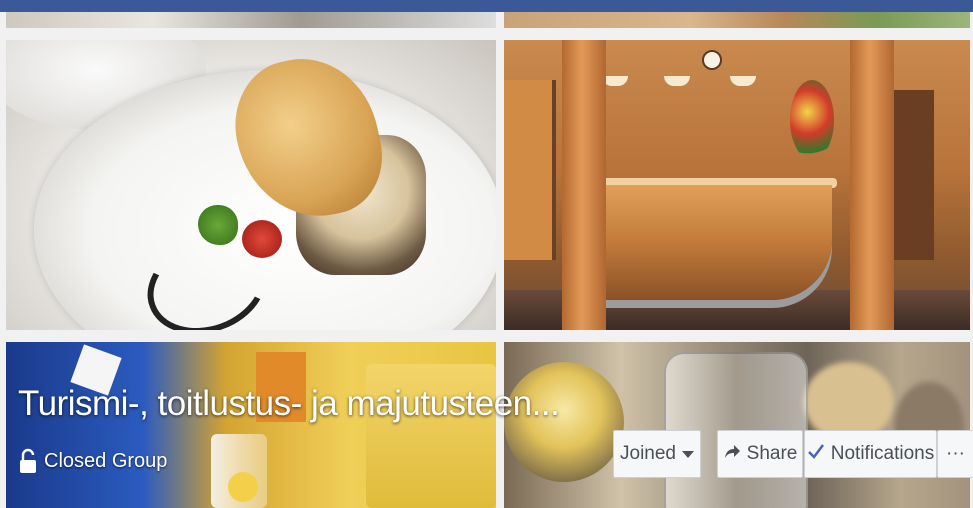  I want to click on group-privacy: Closed Group, so click(92, 461).